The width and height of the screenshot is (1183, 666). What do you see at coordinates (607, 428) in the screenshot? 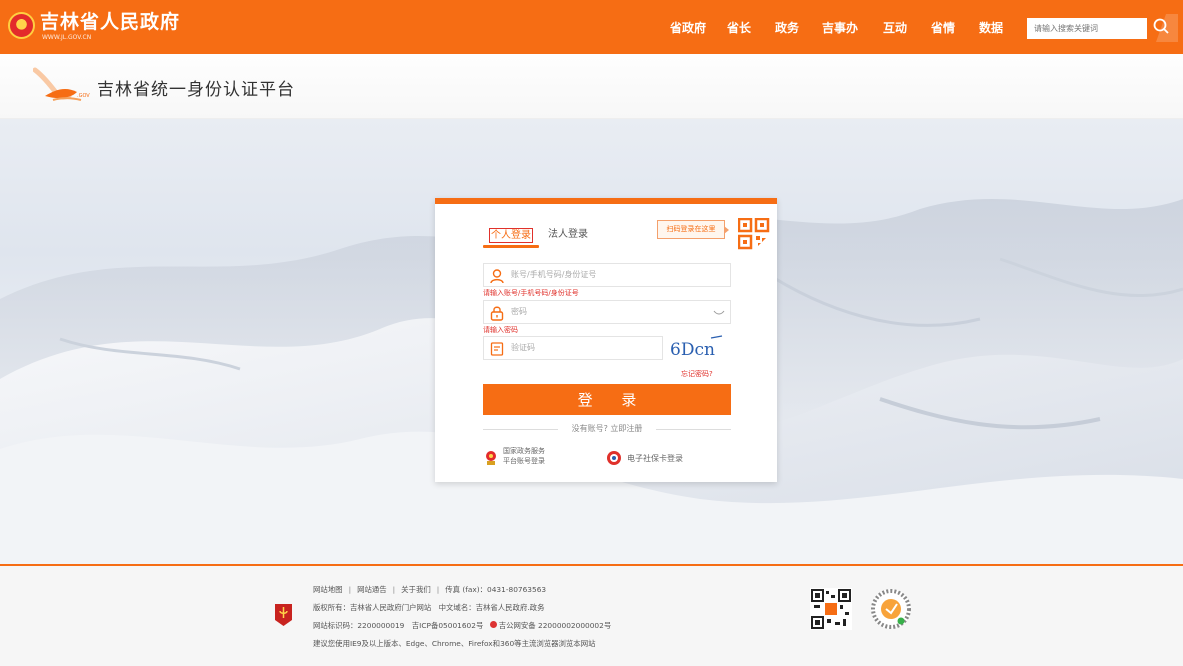
I see `register-link: 没有账号? 立即注册` at bounding box center [607, 428].